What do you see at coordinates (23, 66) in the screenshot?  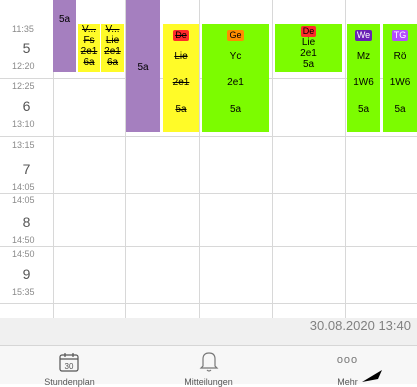 I see `period-end-time: 12:20` at bounding box center [23, 66].